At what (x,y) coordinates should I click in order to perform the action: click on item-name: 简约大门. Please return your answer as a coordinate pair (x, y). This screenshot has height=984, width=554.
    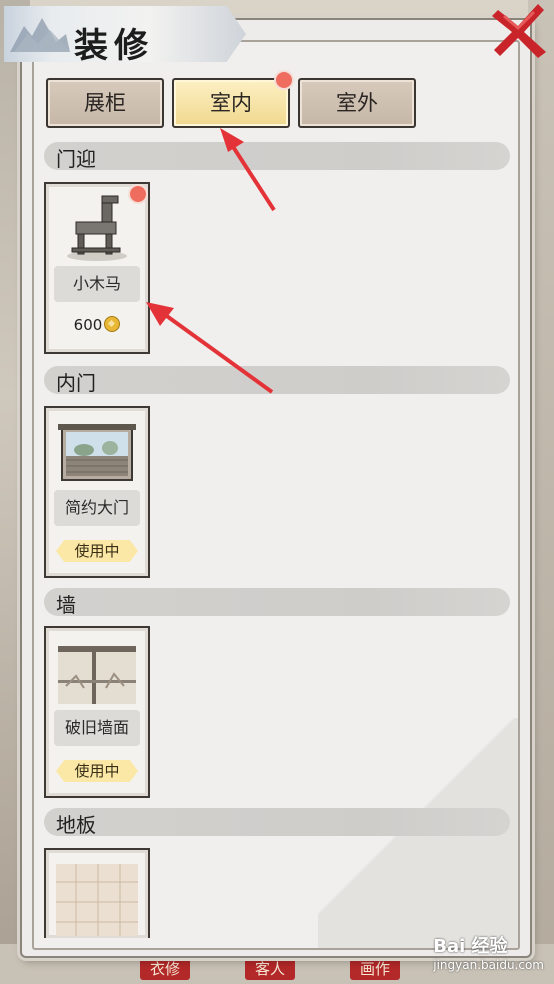
    Looking at the image, I should click on (97, 508).